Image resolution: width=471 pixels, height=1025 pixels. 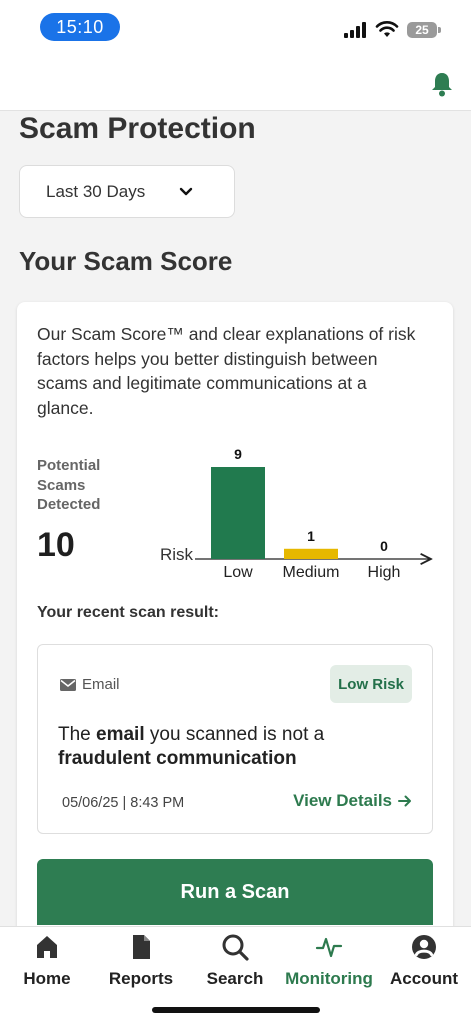 What do you see at coordinates (80, 27) in the screenshot?
I see `status-time: 15:10` at bounding box center [80, 27].